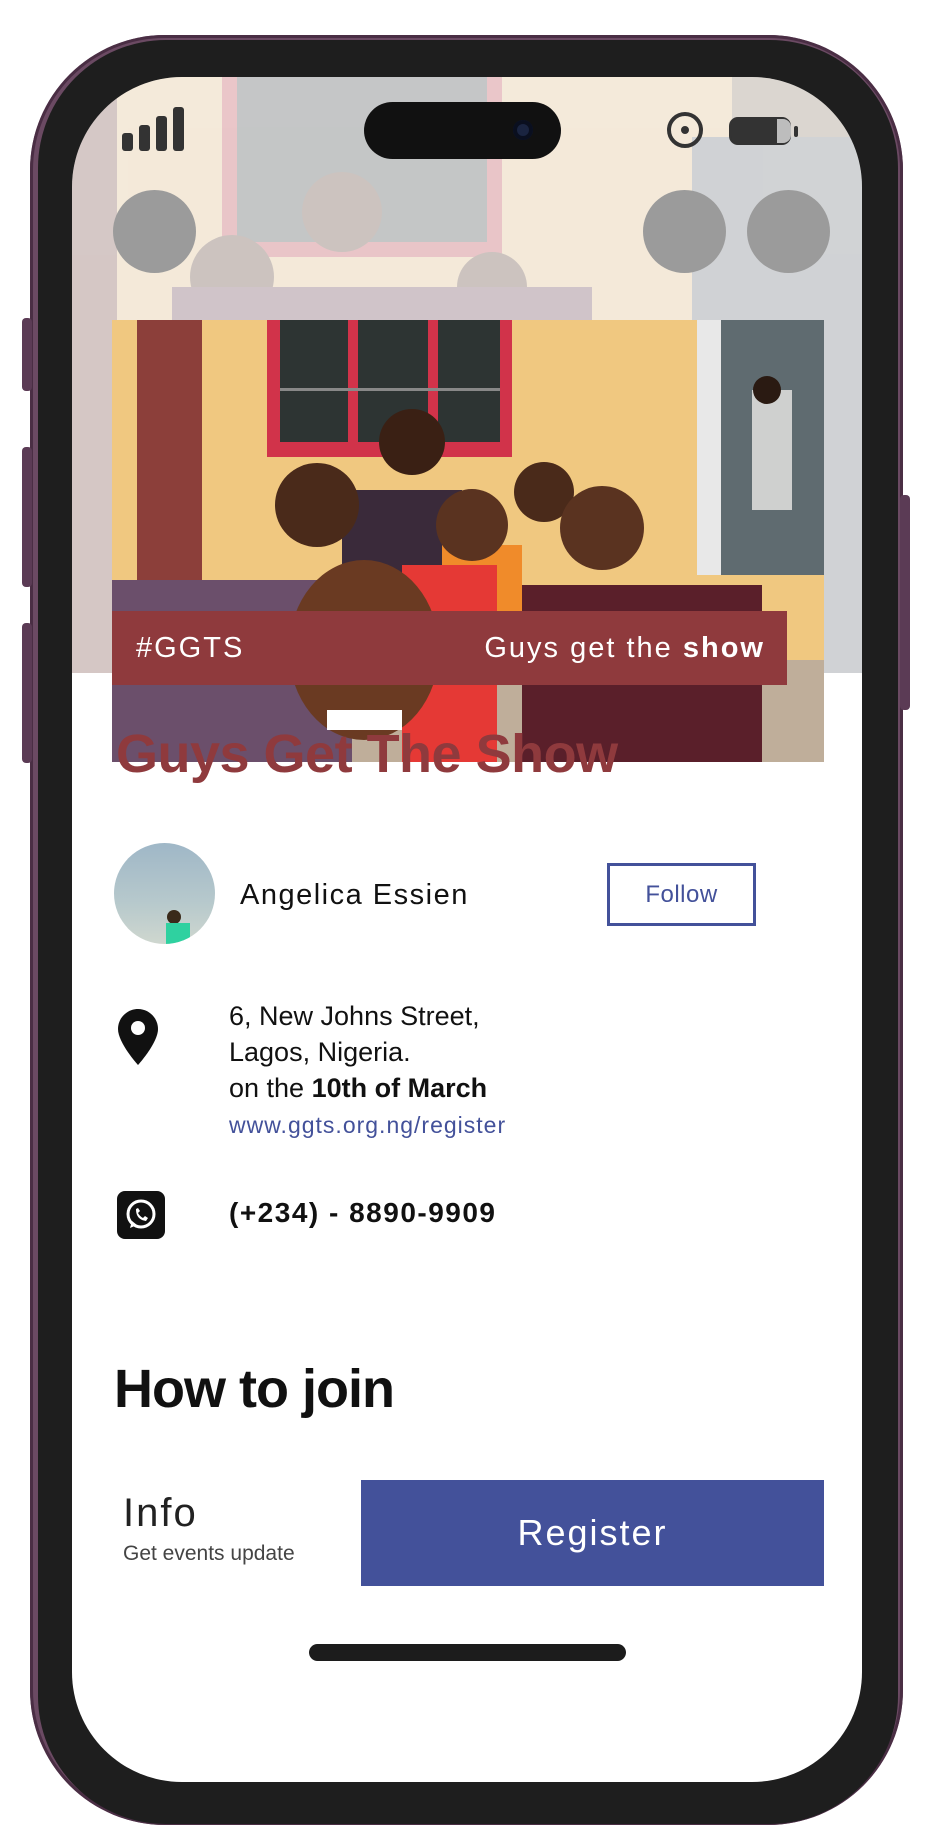 The height and width of the screenshot is (1839, 932). What do you see at coordinates (449, 648) in the screenshot?
I see `hashtag-banner: #GGTS Guys get the show` at bounding box center [449, 648].